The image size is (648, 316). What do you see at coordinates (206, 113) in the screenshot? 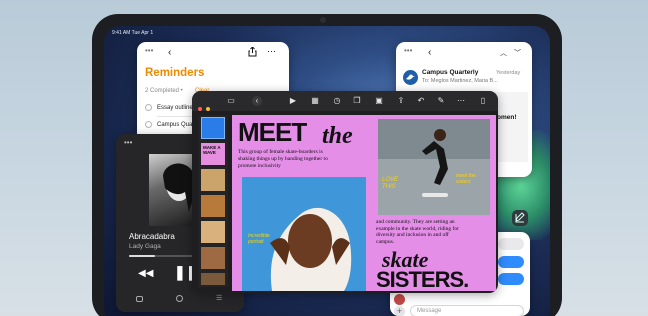
I see `window-controls` at bounding box center [206, 113].